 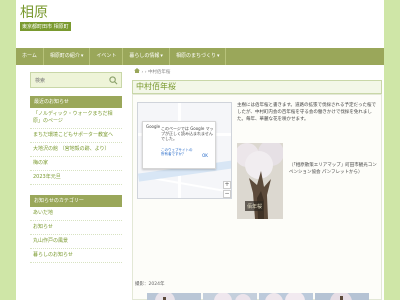 What do you see at coordinates (260, 181) in the screenshot?
I see `cherry-tree-photo: 佰年桜` at bounding box center [260, 181].